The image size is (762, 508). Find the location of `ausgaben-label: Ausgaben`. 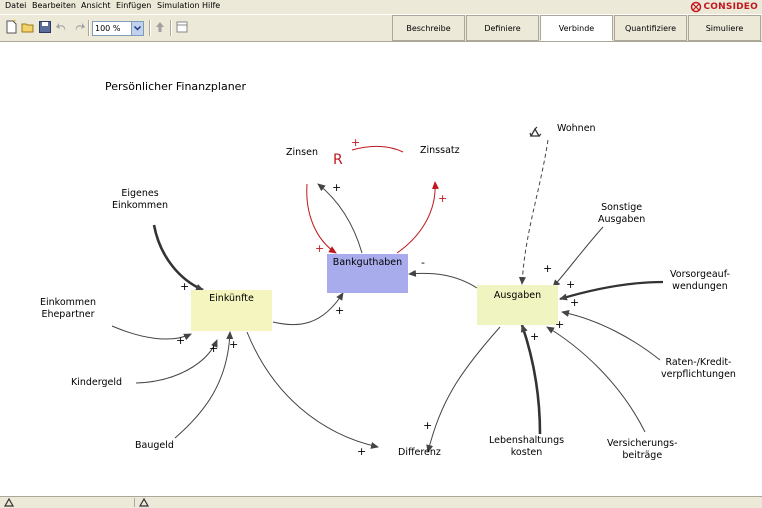

ausgaben-label: Ausgaben is located at coordinates (517, 295).